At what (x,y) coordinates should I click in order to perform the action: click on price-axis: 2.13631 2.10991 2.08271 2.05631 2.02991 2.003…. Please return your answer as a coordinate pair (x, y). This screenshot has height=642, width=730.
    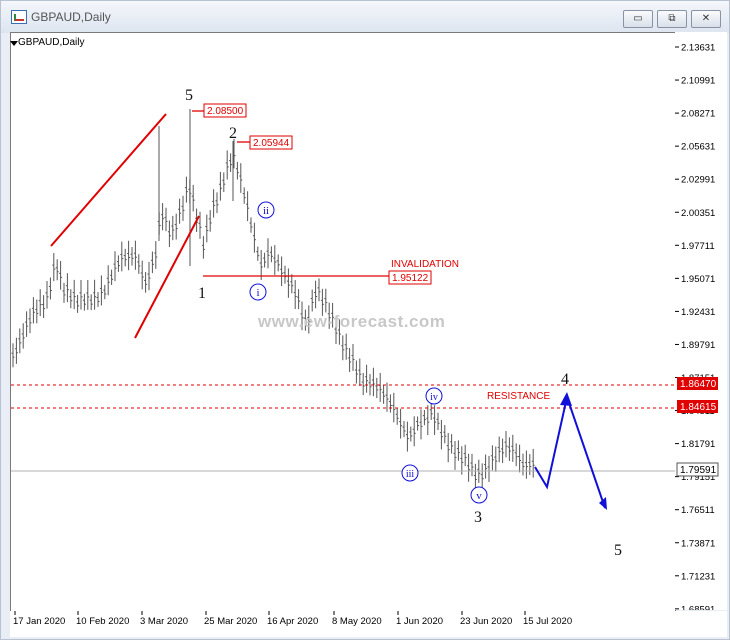
    Looking at the image, I should click on (701, 323).